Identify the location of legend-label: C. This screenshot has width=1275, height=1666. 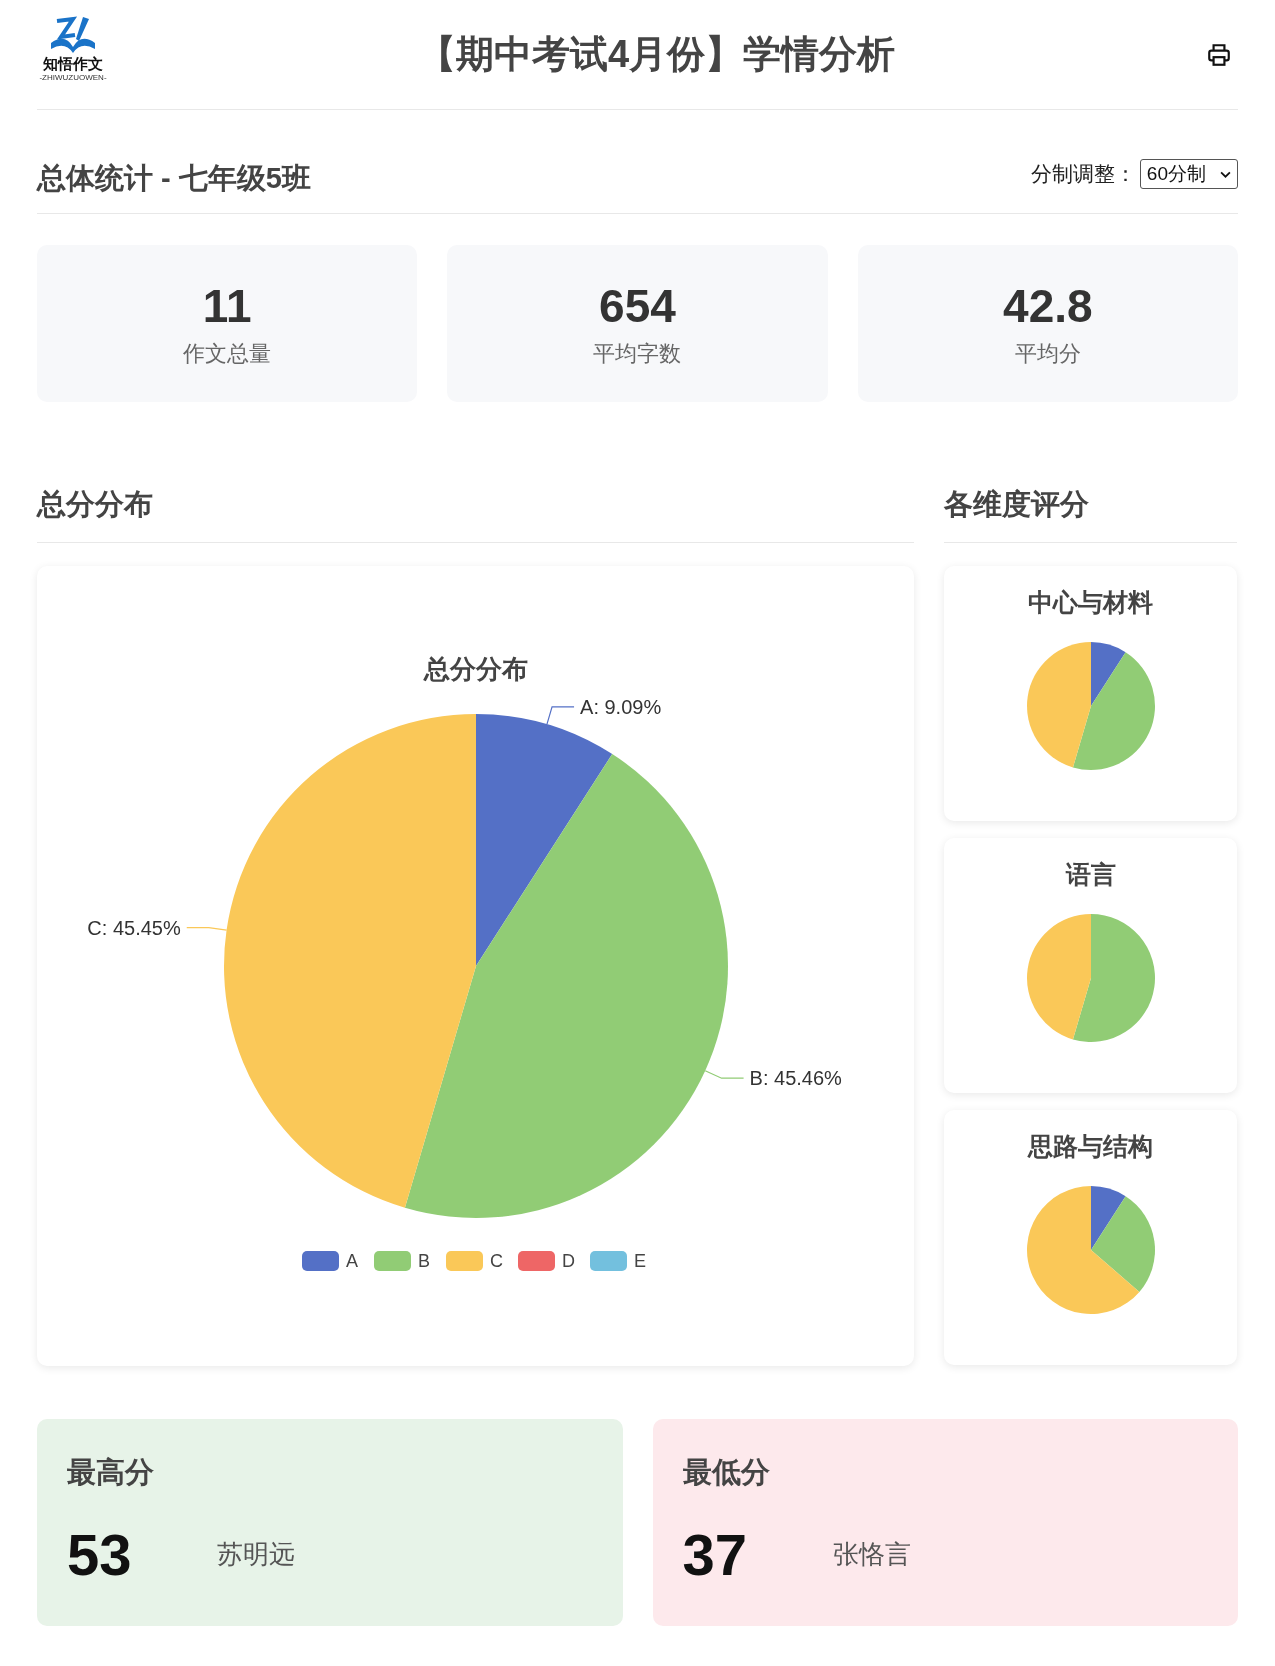
(496, 1261).